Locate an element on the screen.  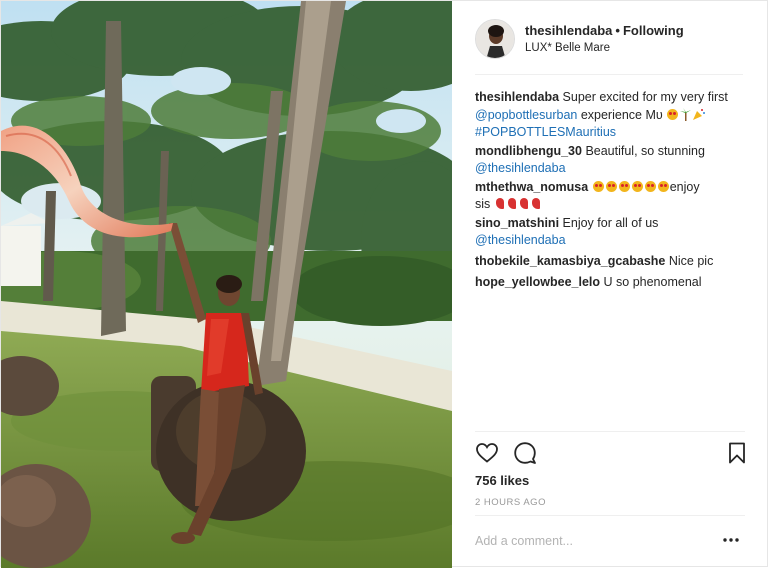
add-comment-bar is located at coordinates (610, 541).